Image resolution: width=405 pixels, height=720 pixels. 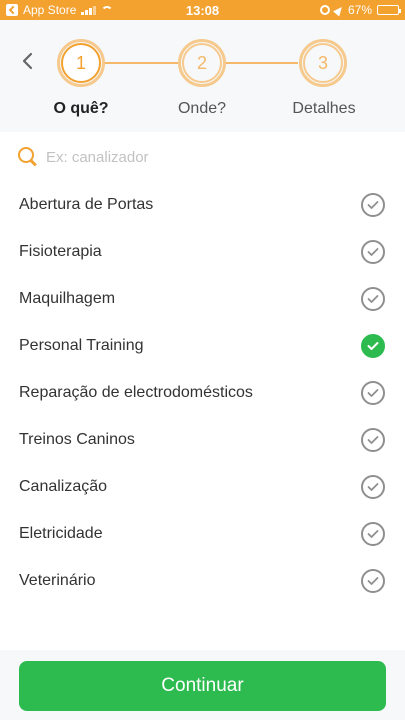 What do you see at coordinates (202, 486) in the screenshot?
I see `service-item-canalizacao: Canalização` at bounding box center [202, 486].